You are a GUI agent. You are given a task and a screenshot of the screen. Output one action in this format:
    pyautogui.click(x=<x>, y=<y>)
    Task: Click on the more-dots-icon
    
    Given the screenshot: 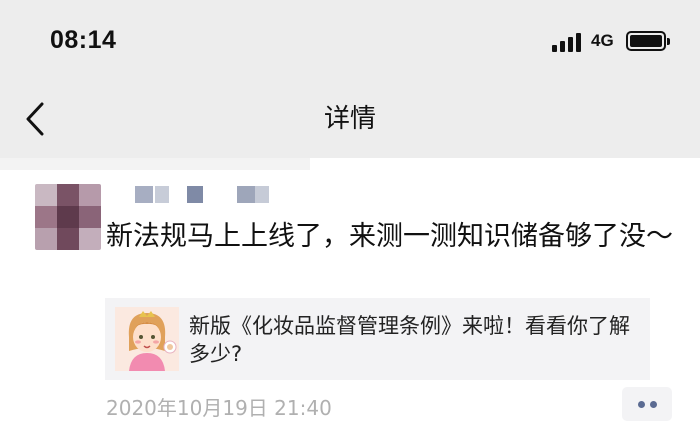 What is the action you would take?
    pyautogui.click(x=641, y=404)
    